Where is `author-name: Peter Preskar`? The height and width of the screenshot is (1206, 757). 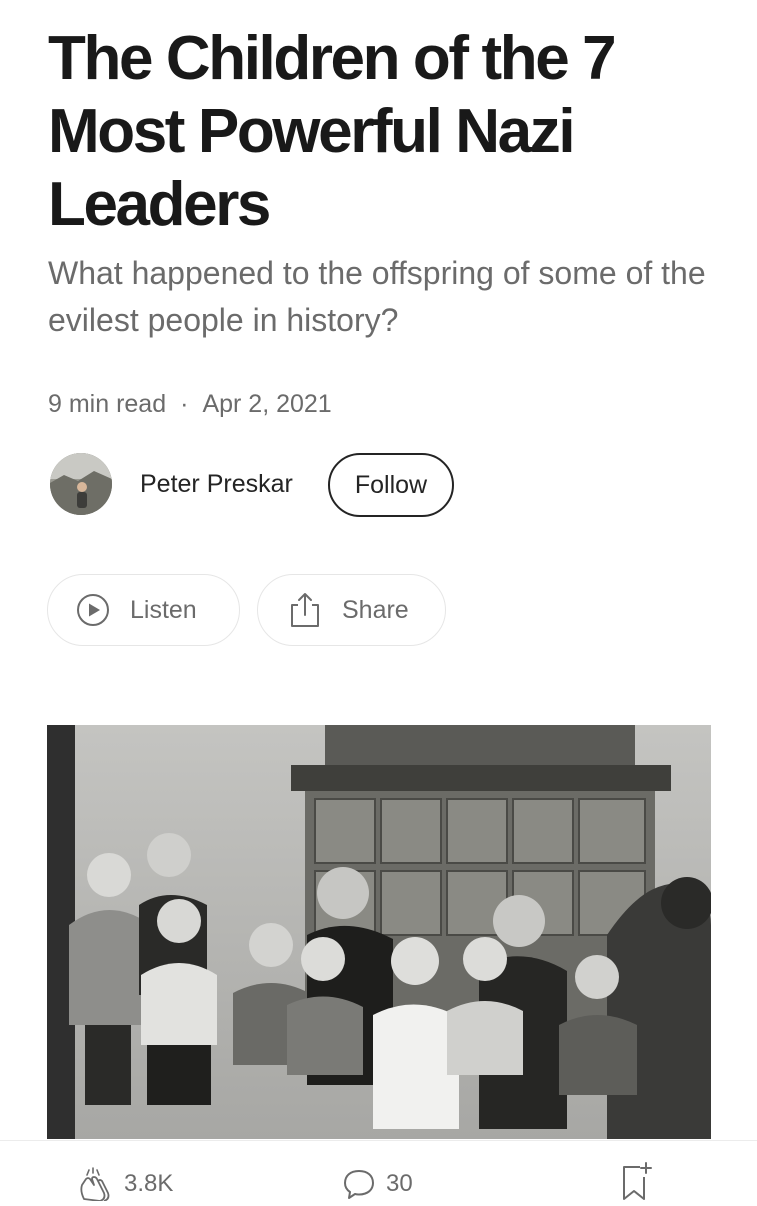
author-name: Peter Preskar is located at coordinates (216, 484).